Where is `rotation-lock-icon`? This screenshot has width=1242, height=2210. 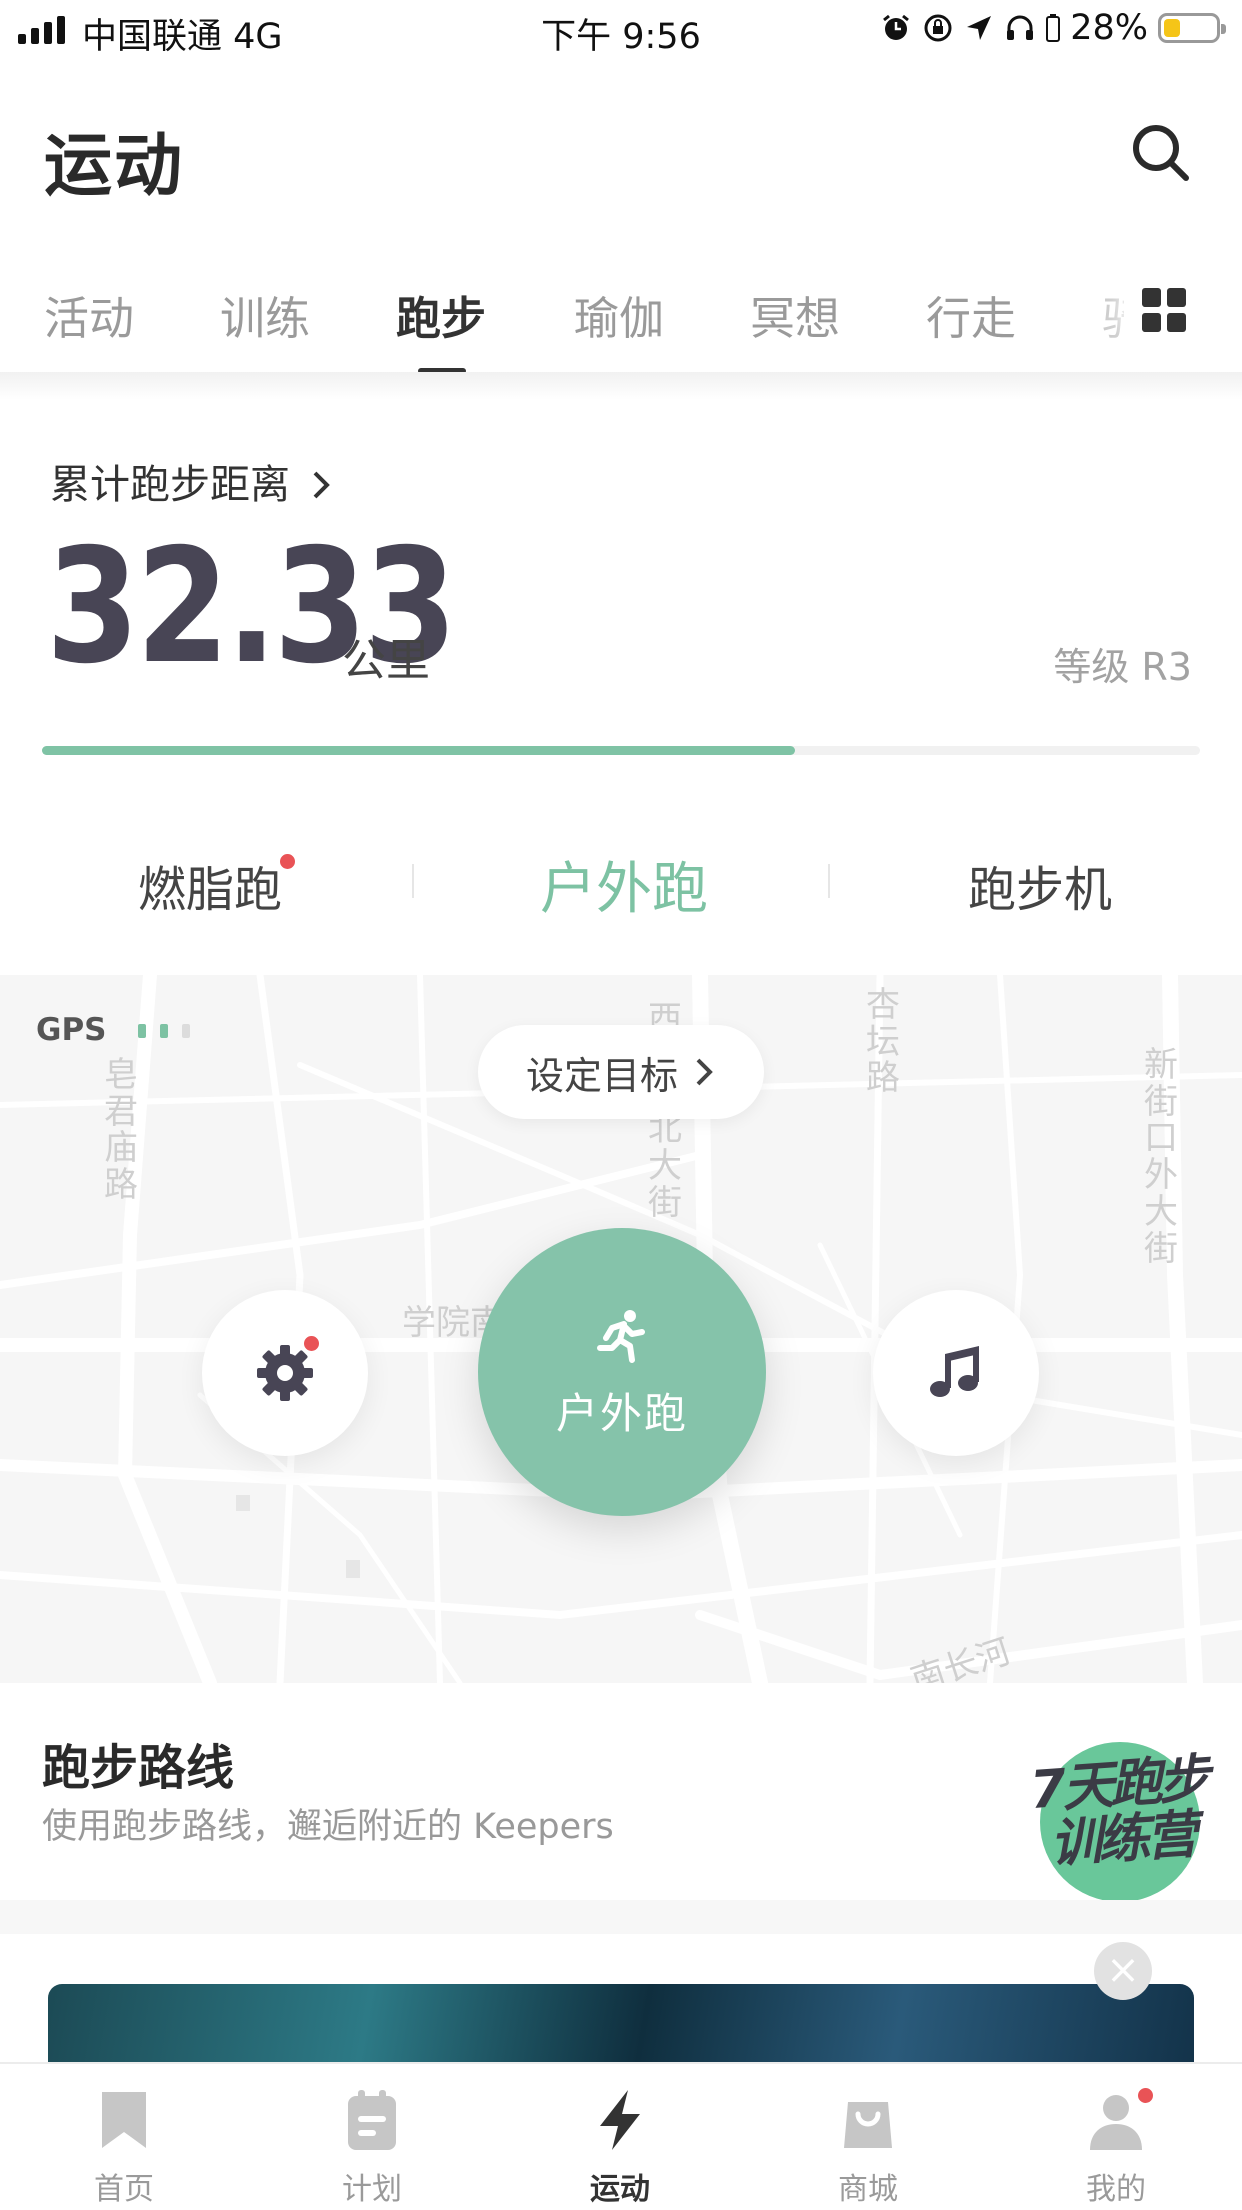
rotation-lock-icon is located at coordinates (938, 28).